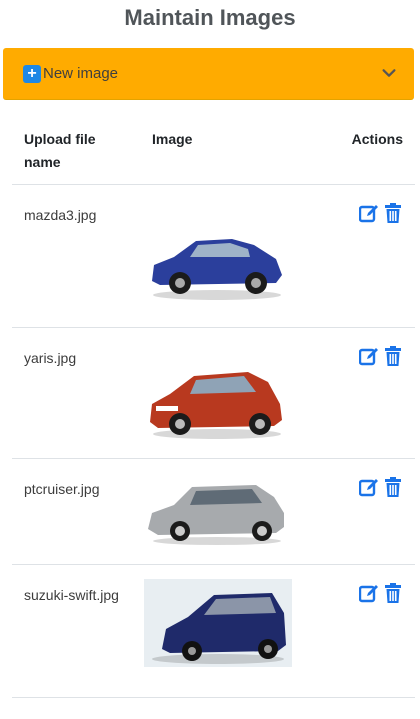 The image size is (420, 719). Describe the element at coordinates (234, 151) in the screenshot. I see `column-header-image: Image` at that location.